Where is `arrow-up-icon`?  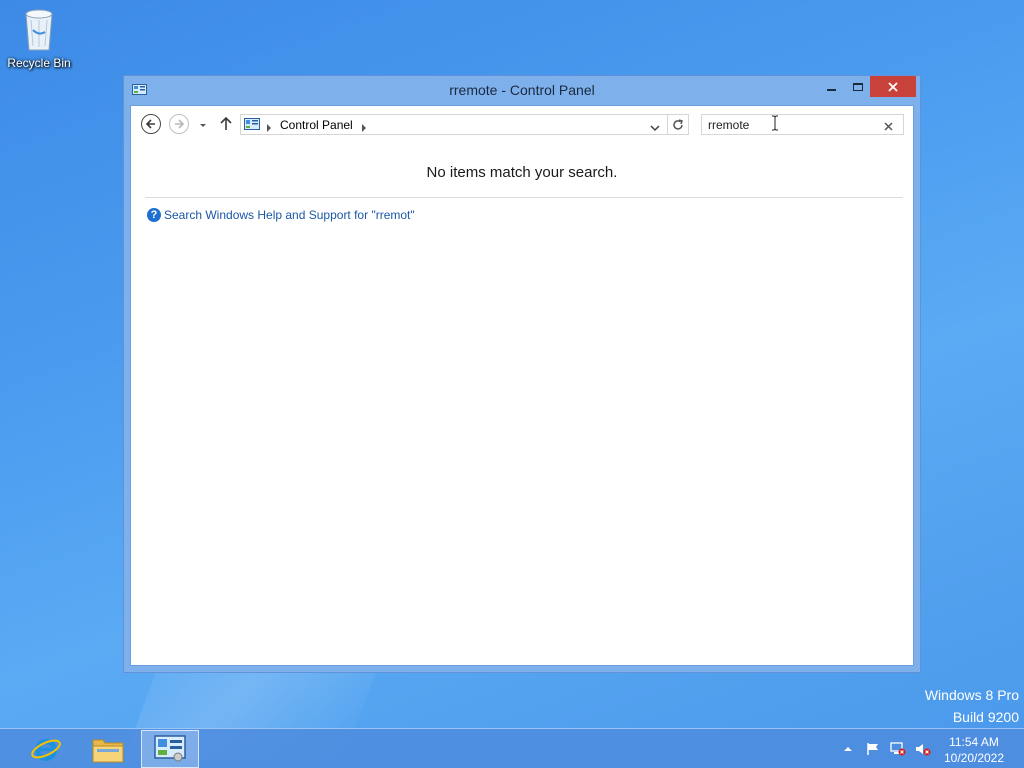
arrow-up-icon is located at coordinates (226, 123).